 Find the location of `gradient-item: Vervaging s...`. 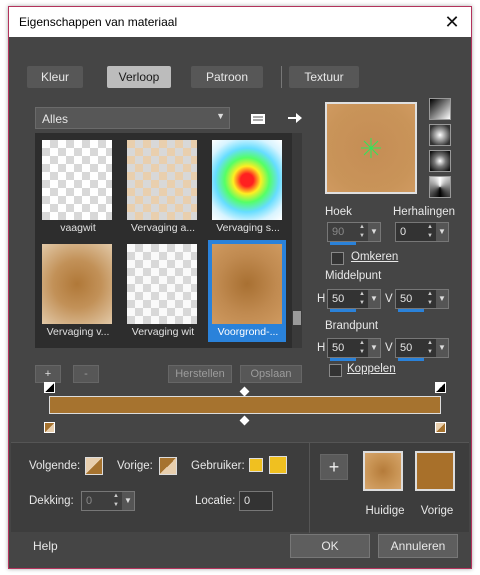

gradient-item: Vervaging s... is located at coordinates (247, 187).